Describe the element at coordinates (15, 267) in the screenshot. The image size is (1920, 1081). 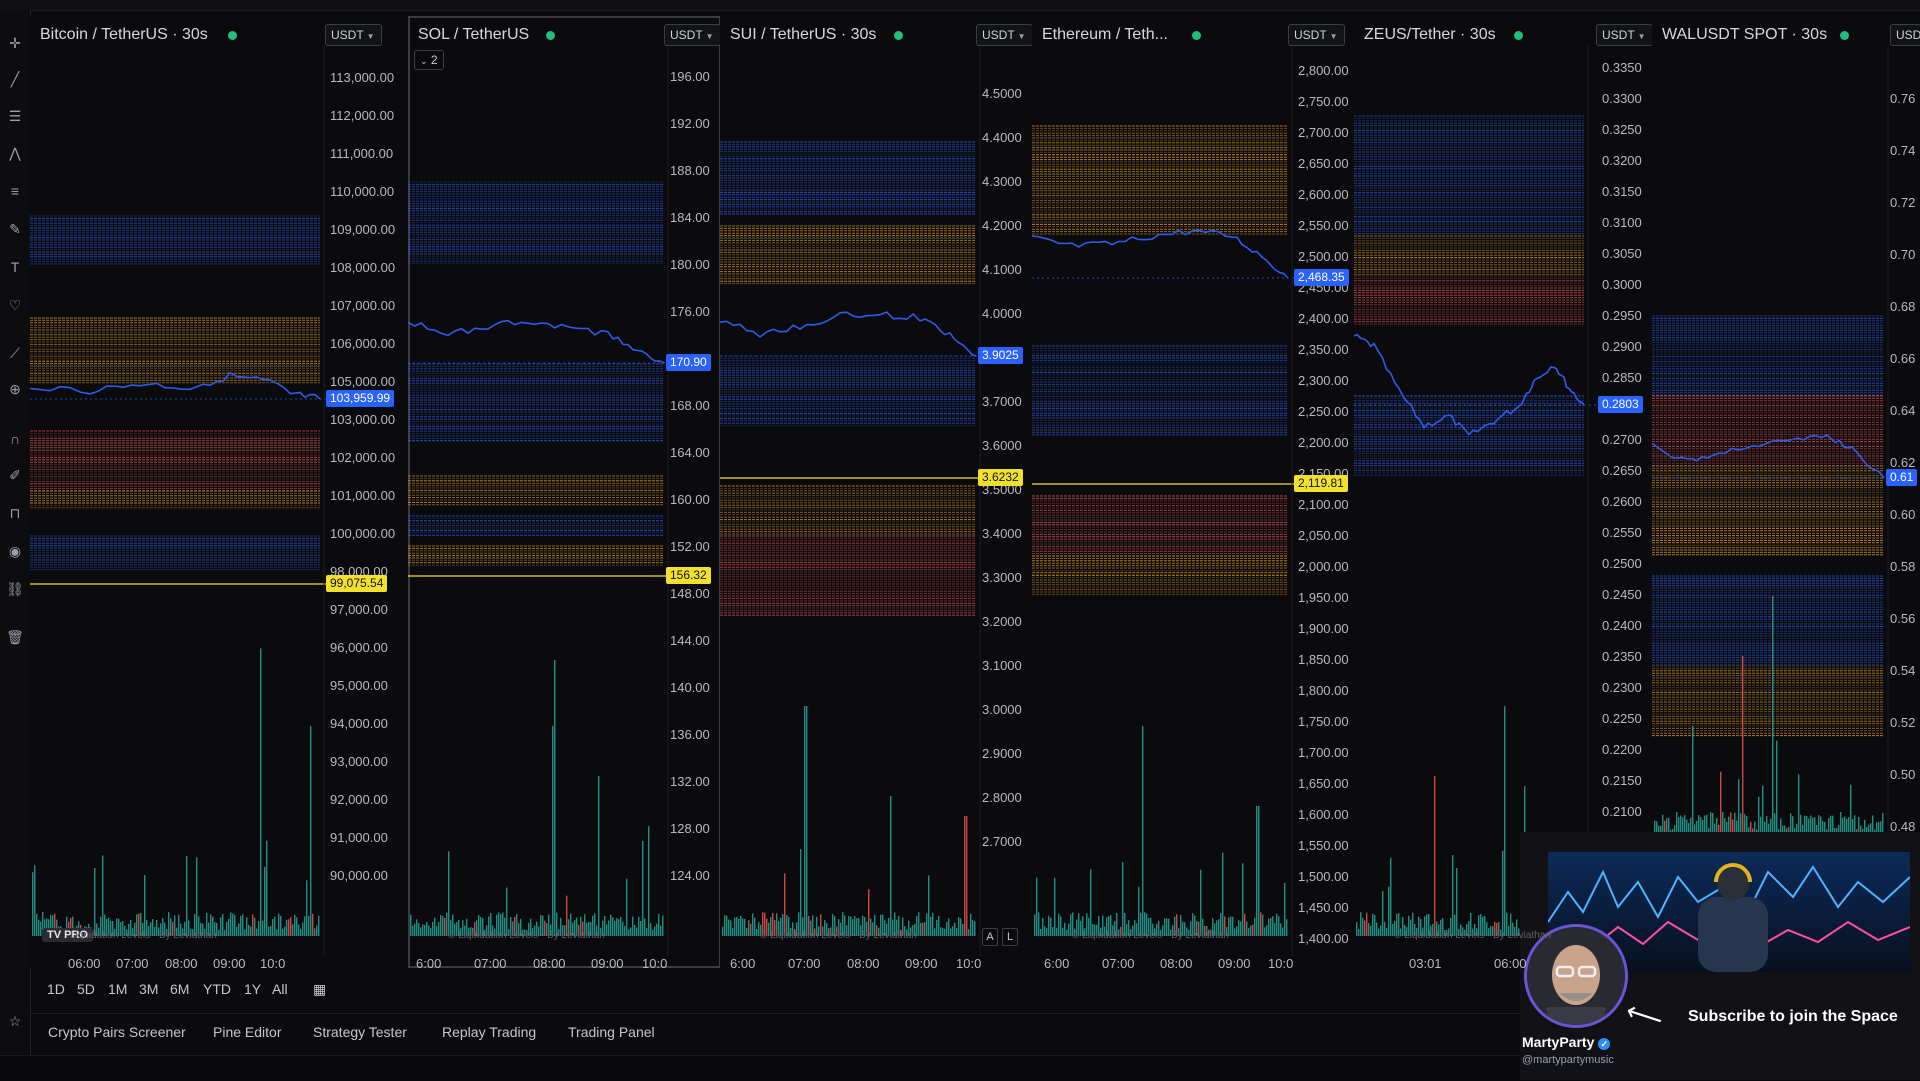
I see `text-icon: T` at that location.